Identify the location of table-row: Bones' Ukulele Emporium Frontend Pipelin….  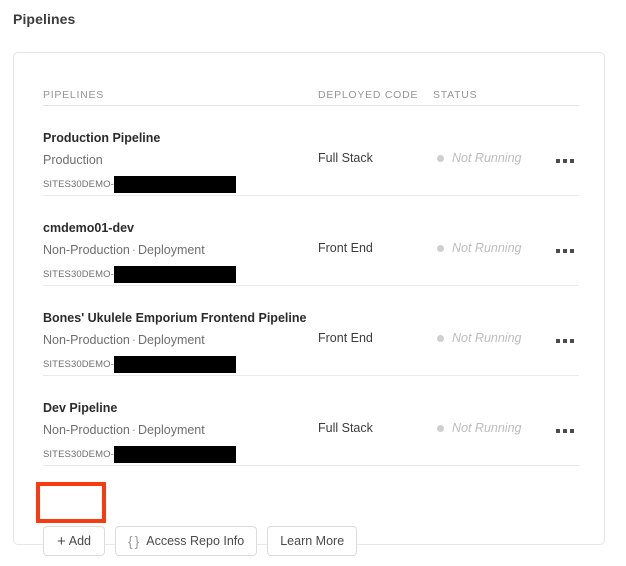
(311, 331).